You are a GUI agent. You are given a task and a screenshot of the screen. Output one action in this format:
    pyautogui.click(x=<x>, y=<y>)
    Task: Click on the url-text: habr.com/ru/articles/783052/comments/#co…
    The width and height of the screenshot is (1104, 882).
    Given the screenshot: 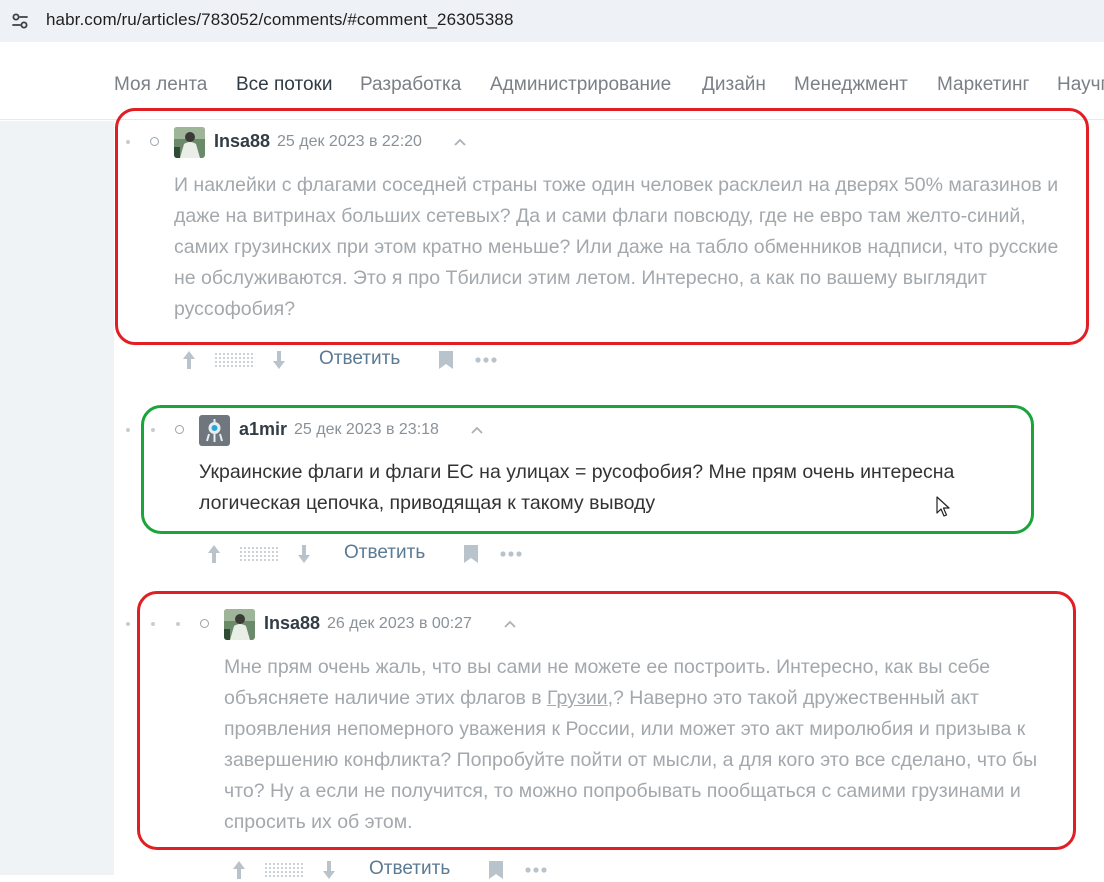 What is the action you would take?
    pyautogui.click(x=280, y=20)
    